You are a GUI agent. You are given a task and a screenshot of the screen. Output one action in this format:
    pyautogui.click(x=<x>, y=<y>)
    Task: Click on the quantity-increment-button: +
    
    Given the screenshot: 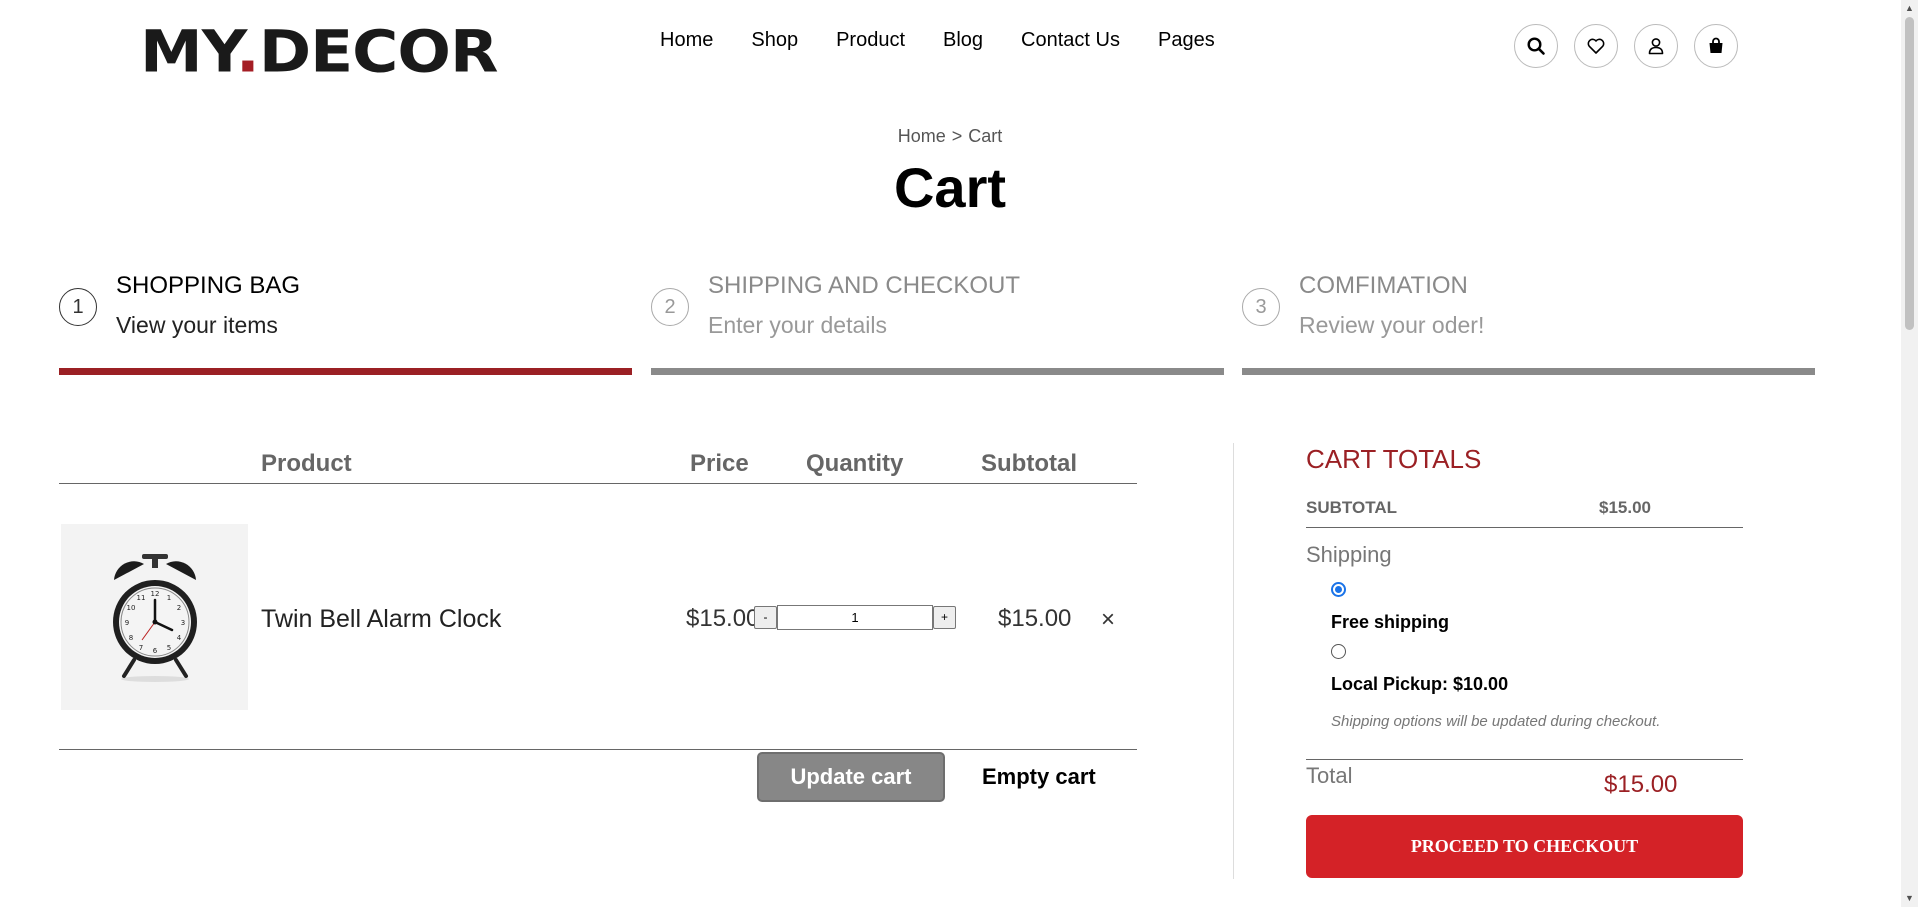 What is the action you would take?
    pyautogui.click(x=944, y=617)
    